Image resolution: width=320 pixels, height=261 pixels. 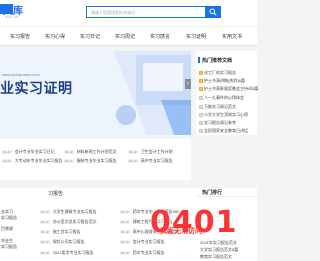 What do you see at coordinates (68, 212) in the screenshot?
I see `list-item: 09-12 大学生建筑专业实习报告` at bounding box center [68, 212].